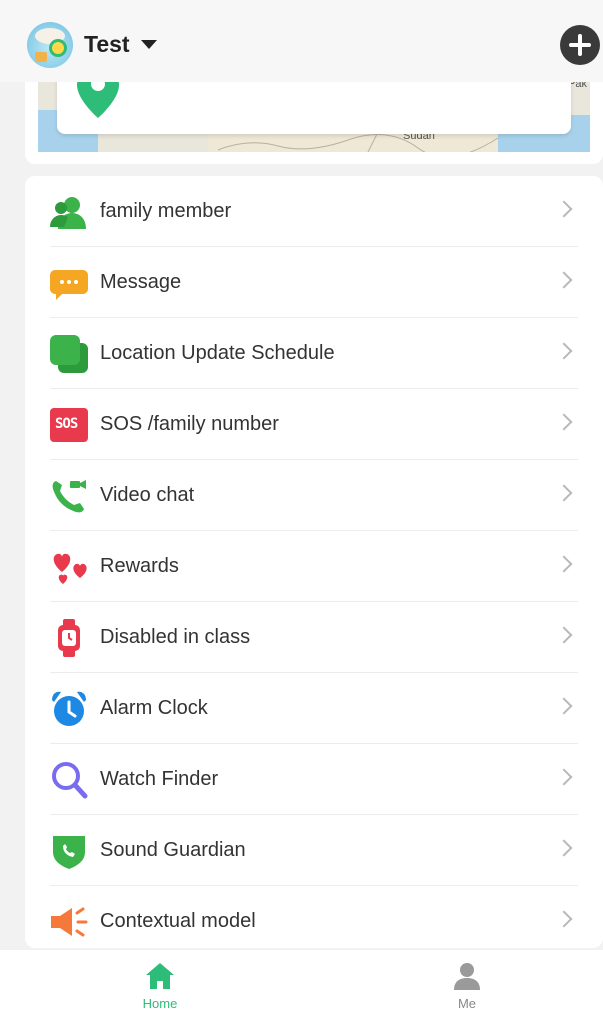  What do you see at coordinates (467, 1003) in the screenshot?
I see `tab-me-label: Me` at bounding box center [467, 1003].